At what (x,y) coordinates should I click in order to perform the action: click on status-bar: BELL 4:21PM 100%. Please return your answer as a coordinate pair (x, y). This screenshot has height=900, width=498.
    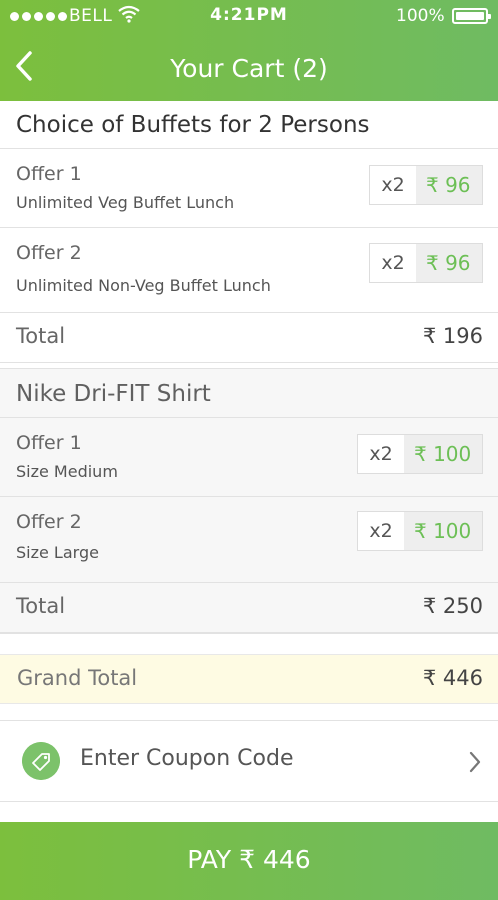
    Looking at the image, I should click on (249, 17).